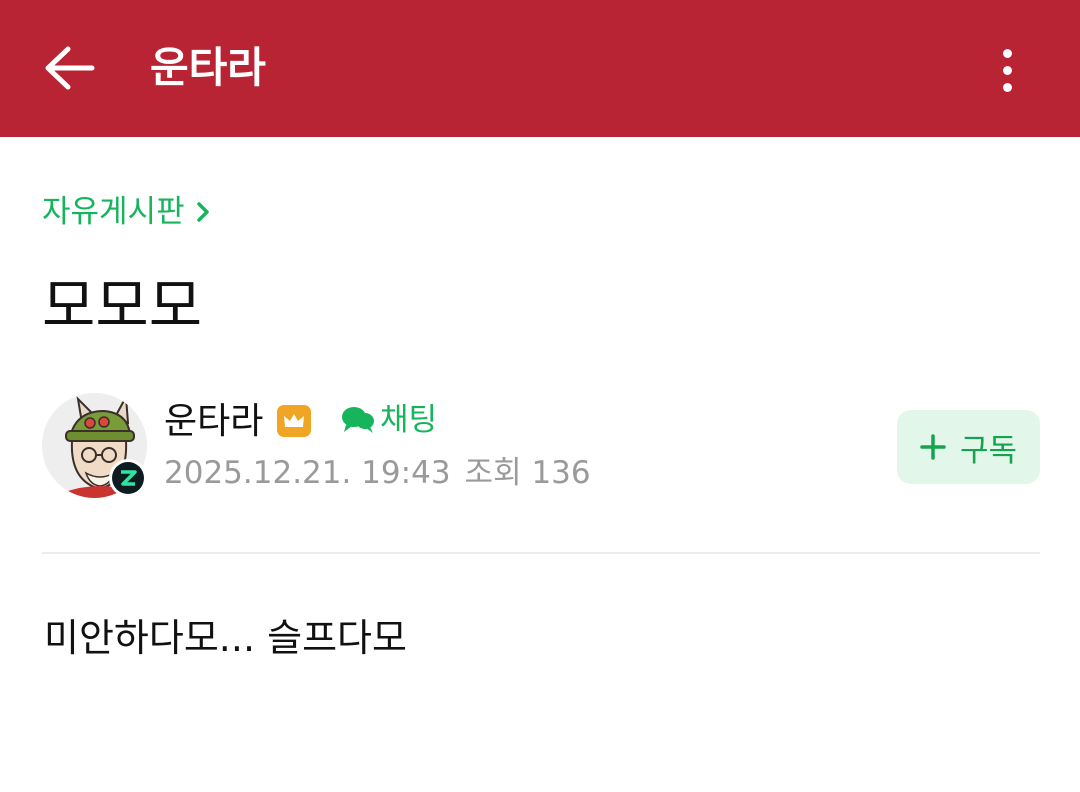 The width and height of the screenshot is (1080, 792). I want to click on level-z-icon, so click(128, 478).